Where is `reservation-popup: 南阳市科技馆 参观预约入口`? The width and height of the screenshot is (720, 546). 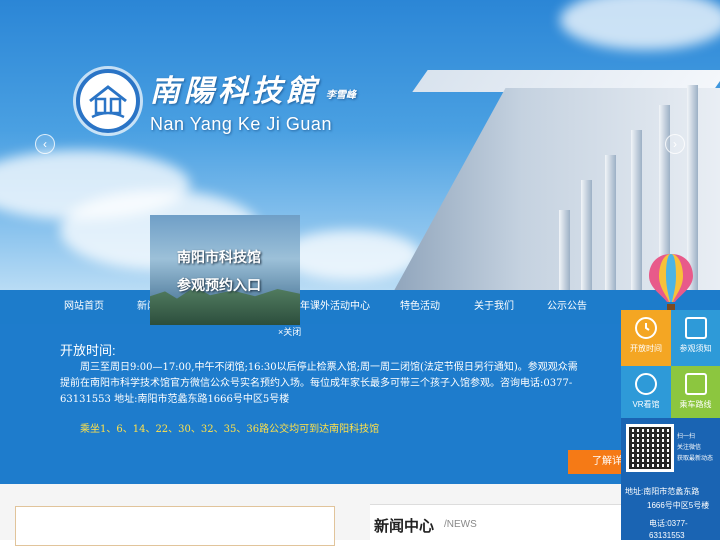
reservation-popup: 南阳市科技馆 参观预约入口 is located at coordinates (225, 270).